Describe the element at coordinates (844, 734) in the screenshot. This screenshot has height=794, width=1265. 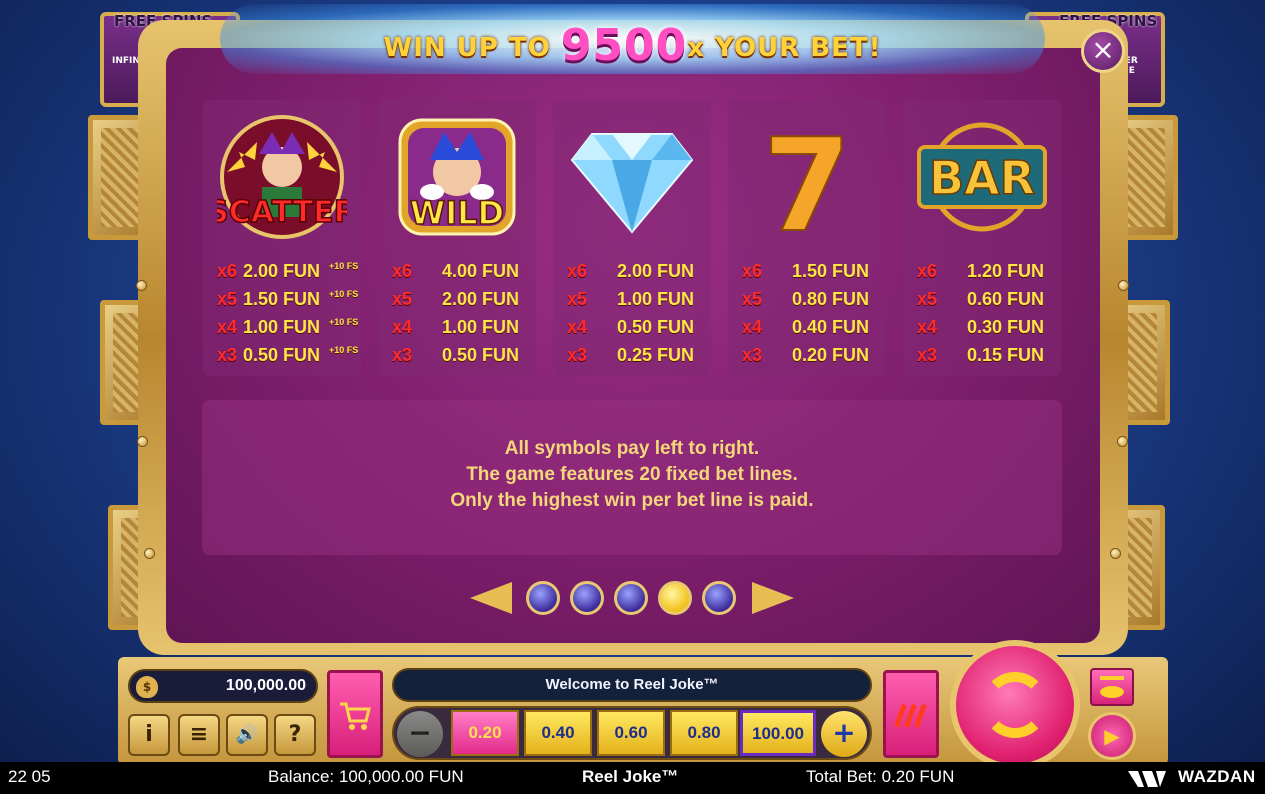
I see `increase-bet-button: +` at that location.